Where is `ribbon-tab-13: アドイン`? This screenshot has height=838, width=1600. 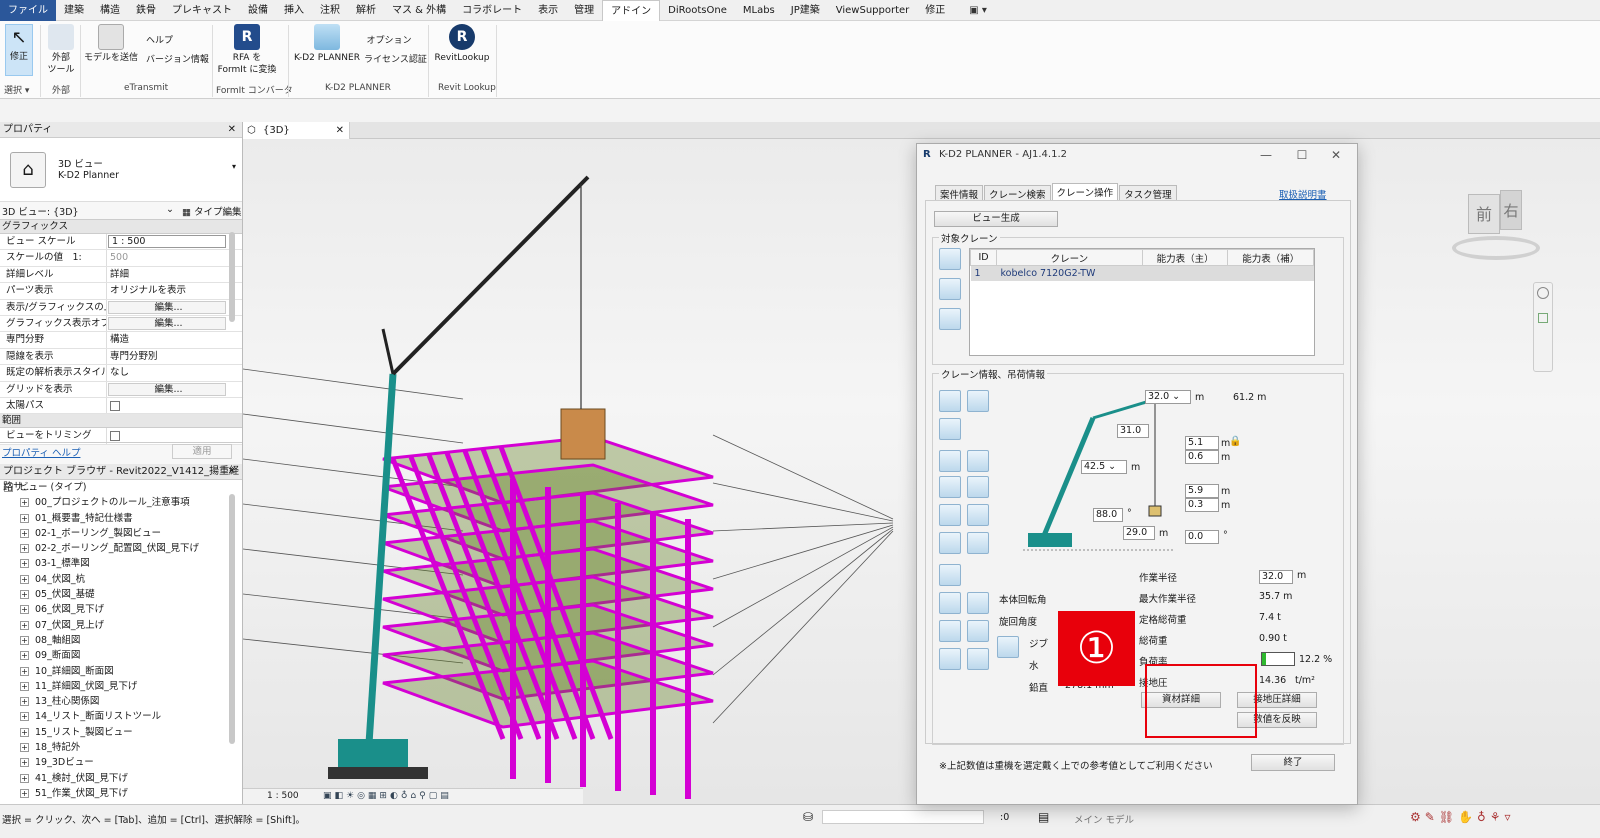
ribbon-tab-13: アドイン is located at coordinates (631, 10).